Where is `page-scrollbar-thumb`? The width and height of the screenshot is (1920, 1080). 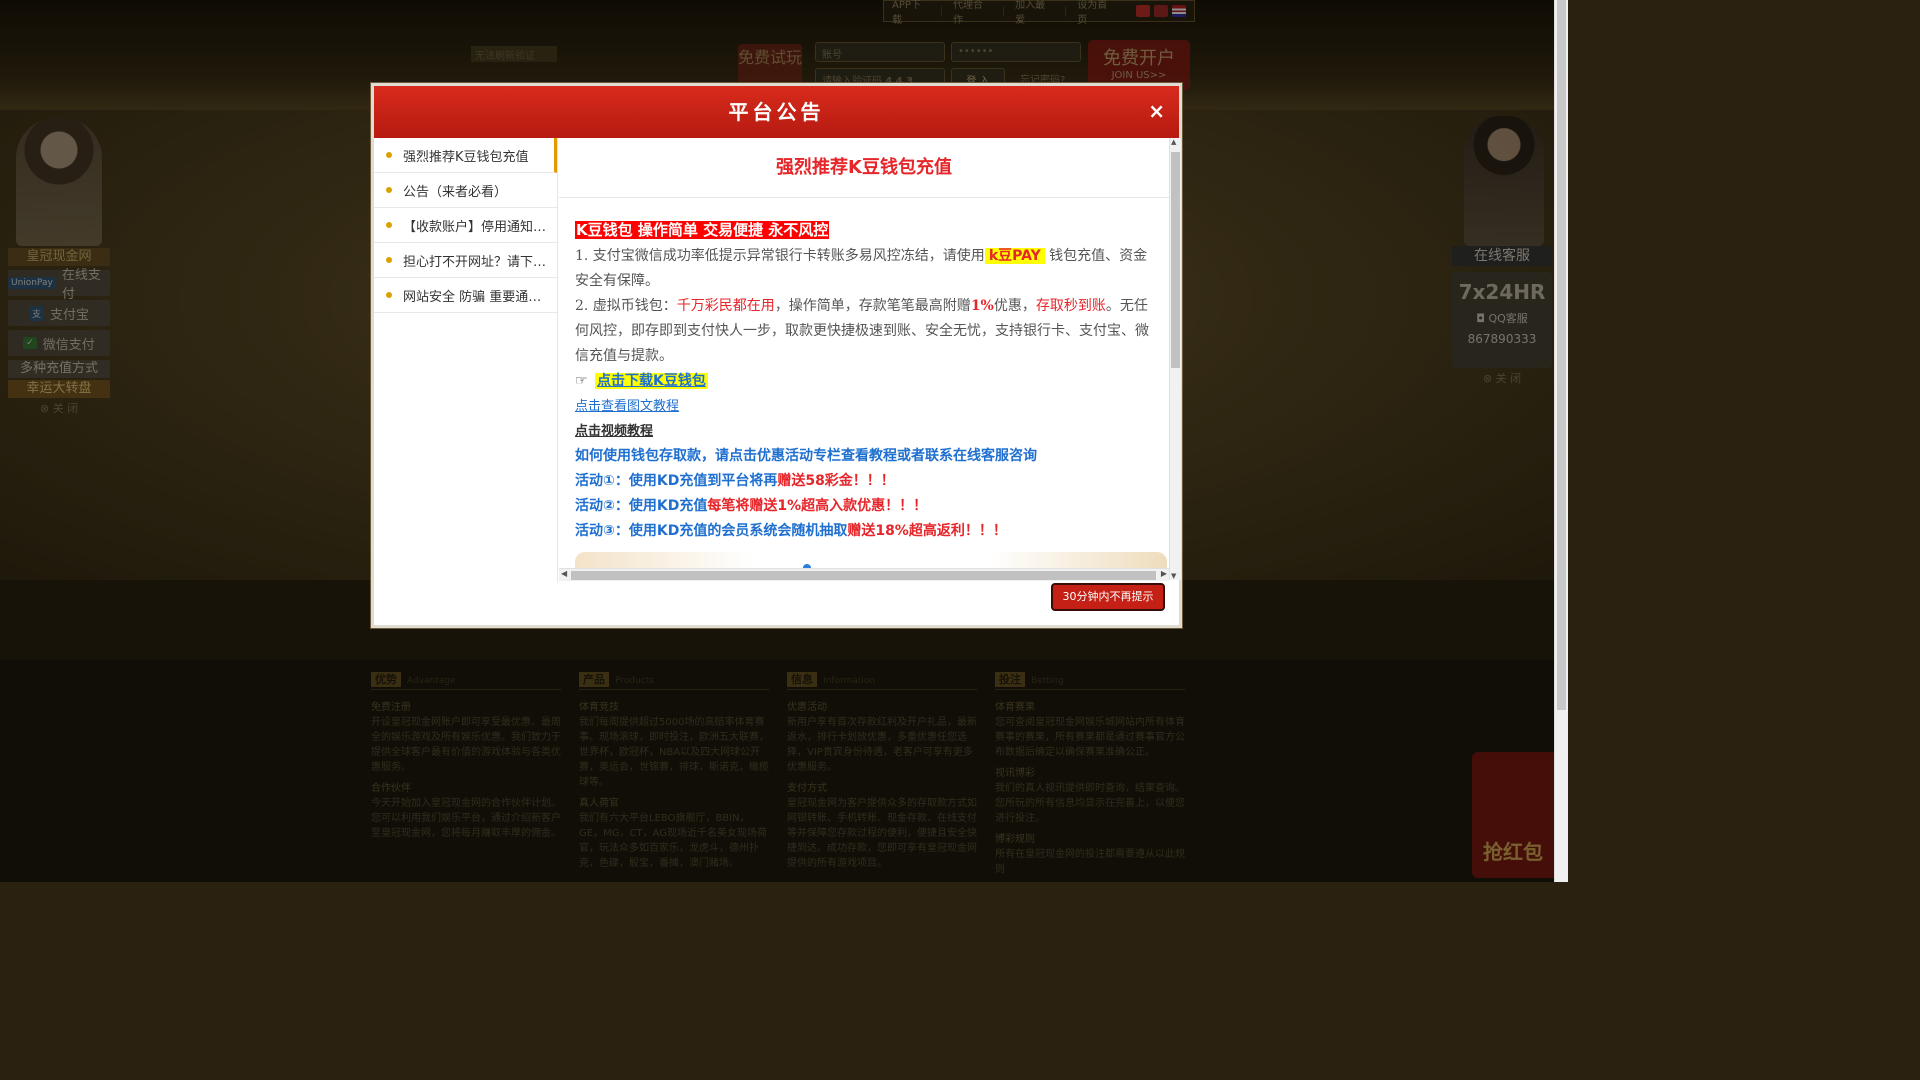
page-scrollbar-thumb is located at coordinates (1561, 355).